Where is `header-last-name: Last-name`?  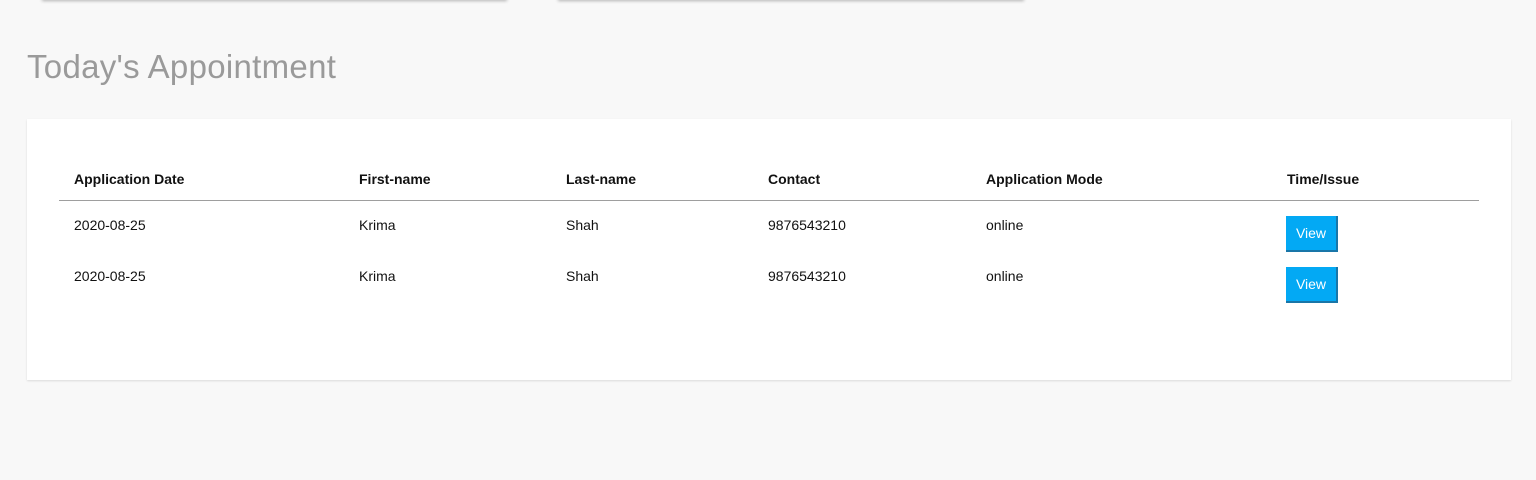
header-last-name: Last-name is located at coordinates (652, 179).